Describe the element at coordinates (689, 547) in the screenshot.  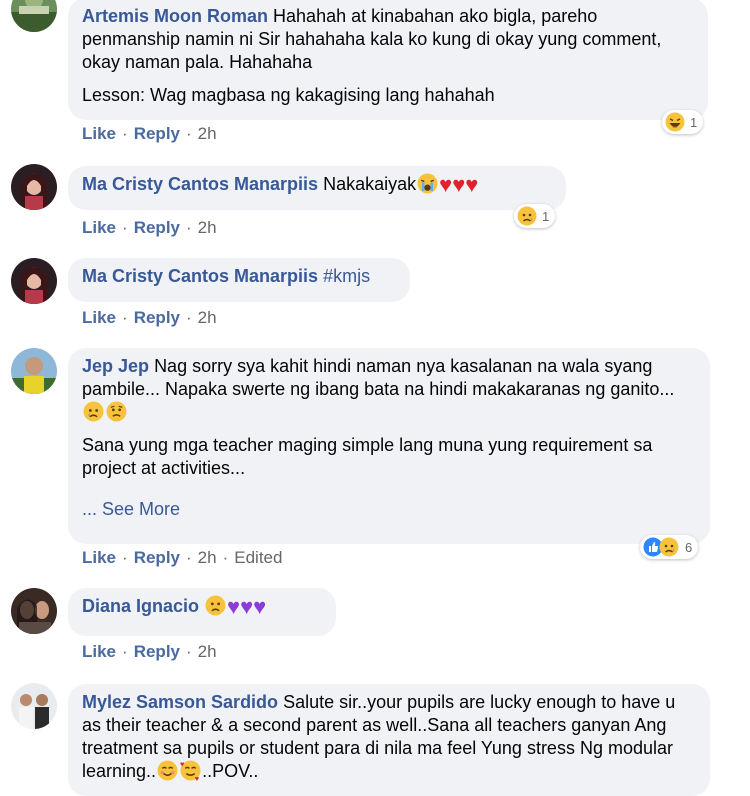
I see `reaction-count: 6` at that location.